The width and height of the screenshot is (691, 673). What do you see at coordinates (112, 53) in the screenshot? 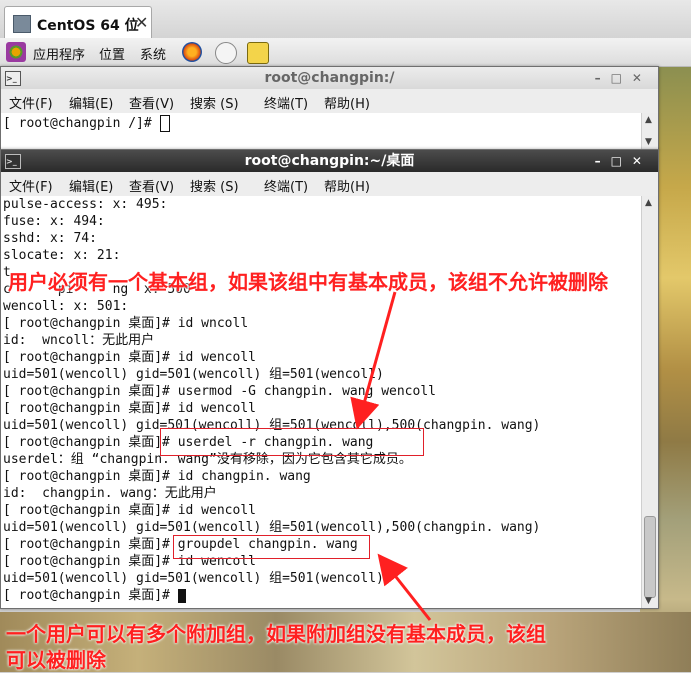
I see `menu-places: 位置` at bounding box center [112, 53].